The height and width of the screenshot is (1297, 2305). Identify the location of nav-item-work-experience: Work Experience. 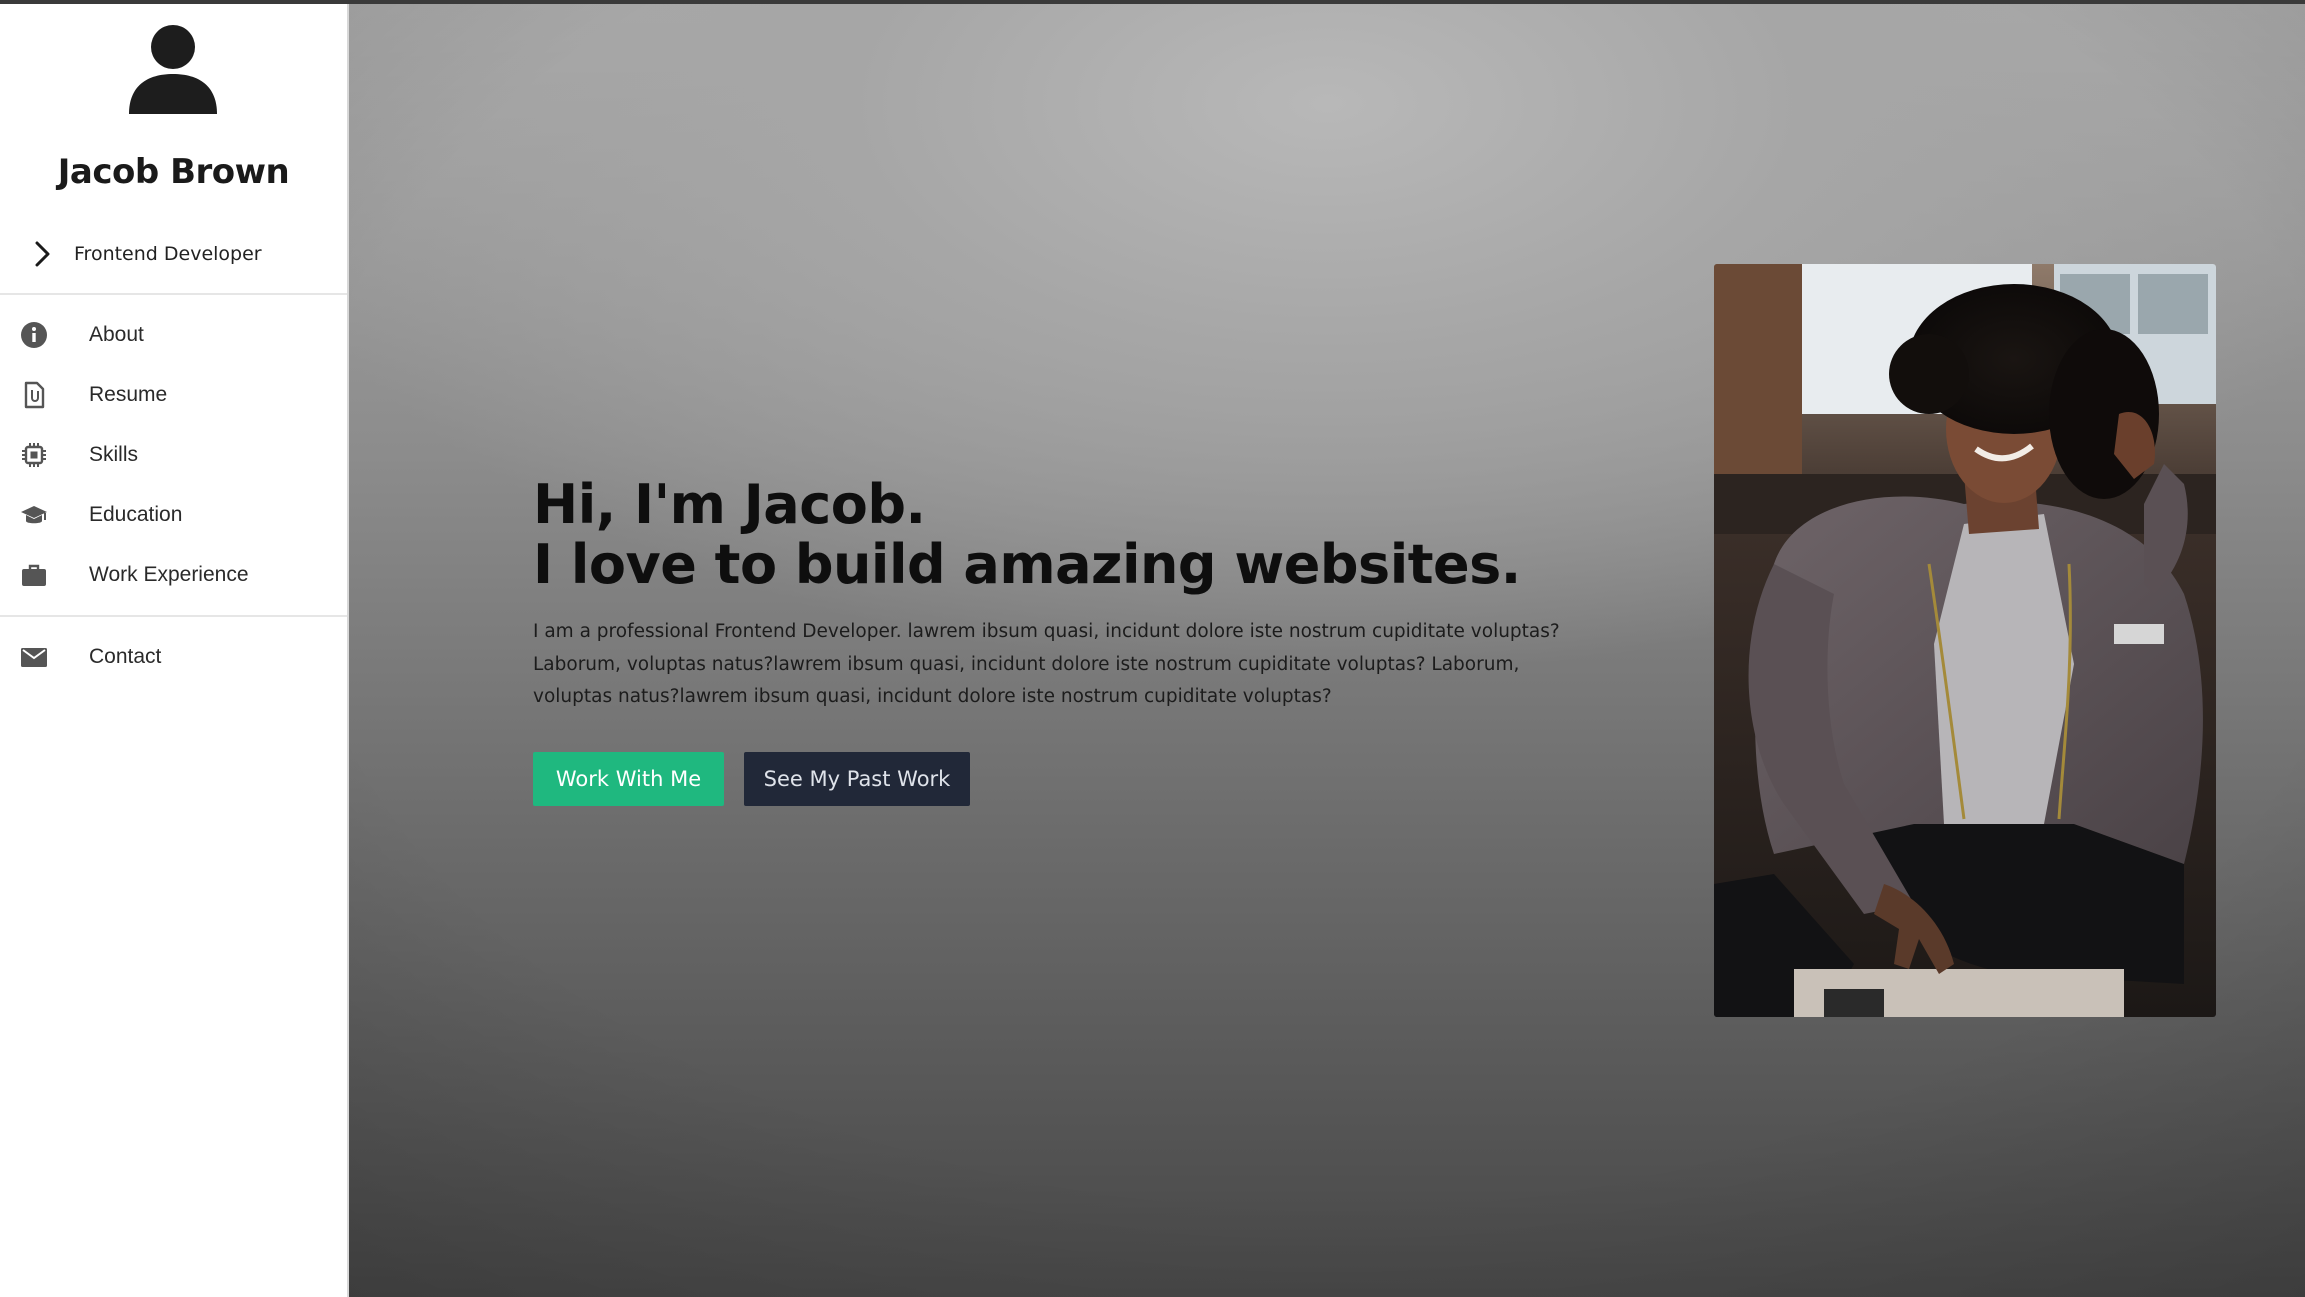
(173, 575).